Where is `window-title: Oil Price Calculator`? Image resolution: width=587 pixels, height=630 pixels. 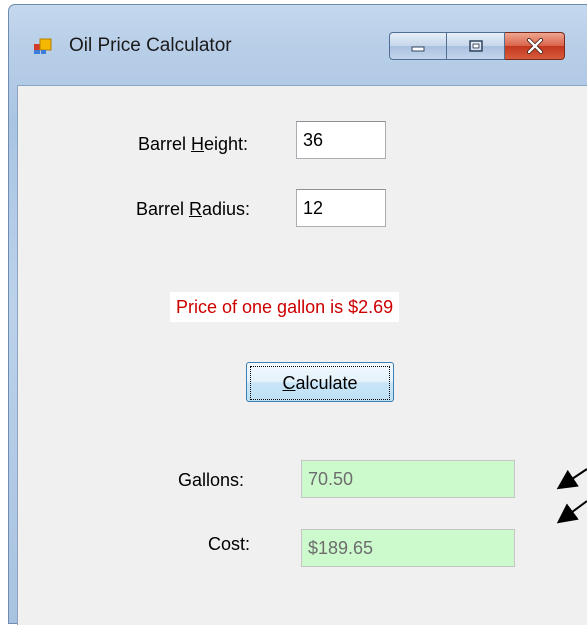
window-title: Oil Price Calculator is located at coordinates (150, 45).